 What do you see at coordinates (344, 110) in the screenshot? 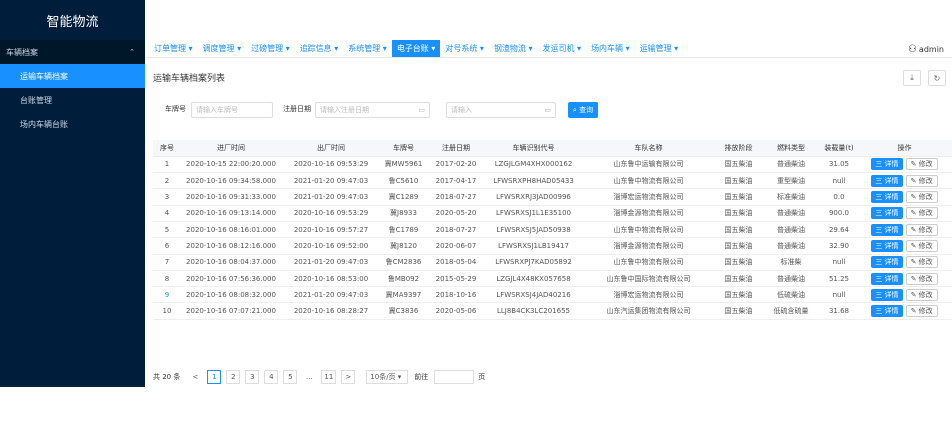
I see `date-start-placeholder: 请输入注册日期` at bounding box center [344, 110].